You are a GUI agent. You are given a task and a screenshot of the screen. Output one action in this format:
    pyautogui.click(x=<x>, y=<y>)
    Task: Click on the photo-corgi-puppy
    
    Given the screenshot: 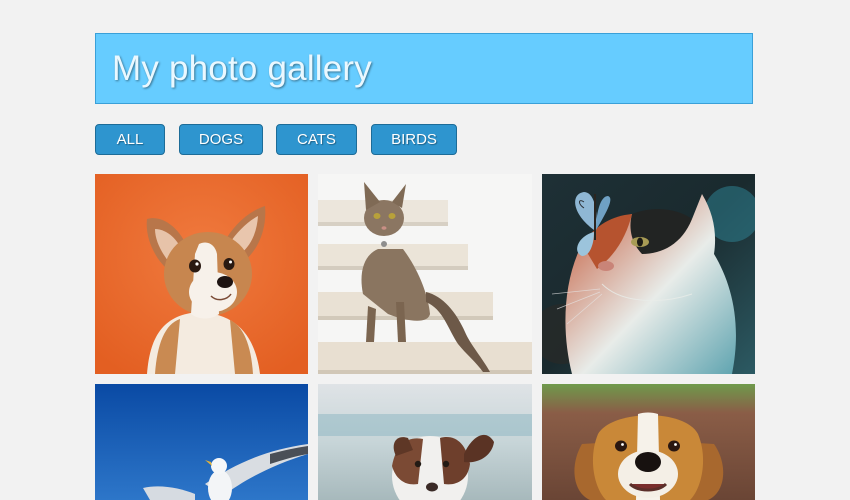 What is the action you would take?
    pyautogui.click(x=201, y=274)
    